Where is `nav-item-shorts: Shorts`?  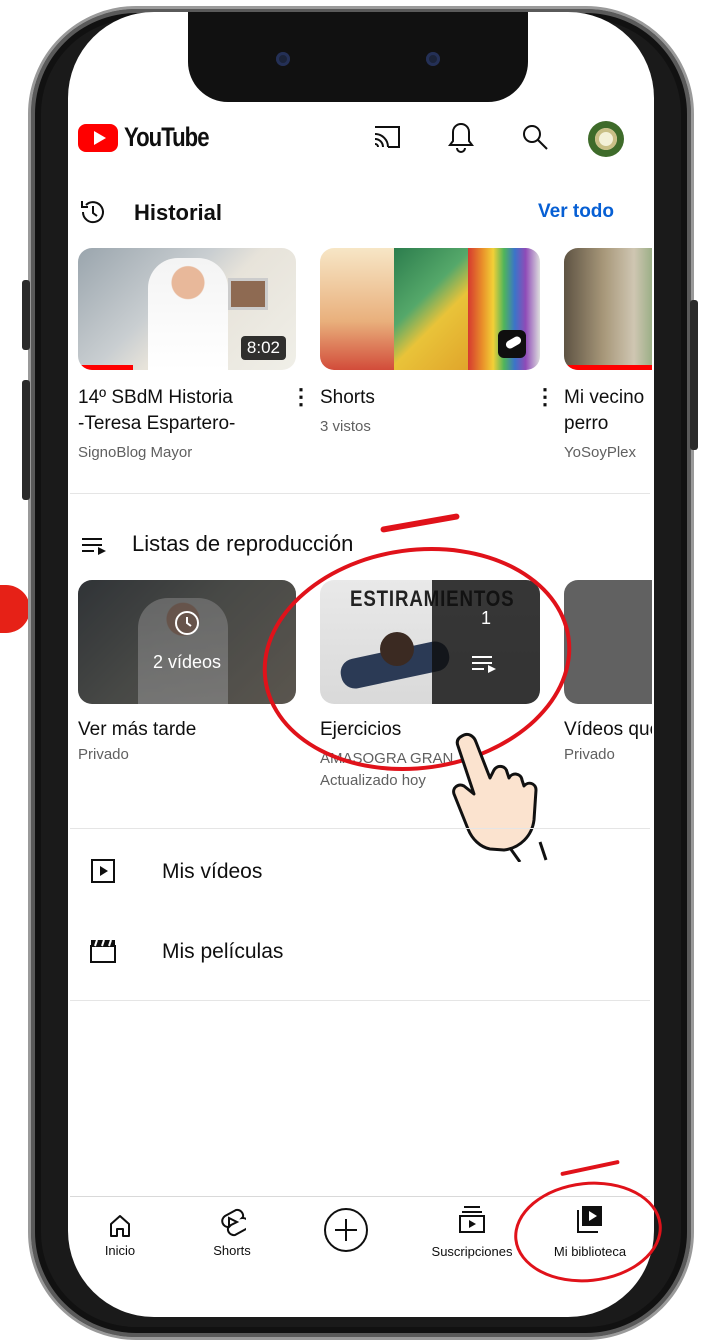 nav-item-shorts: Shorts is located at coordinates (232, 1232).